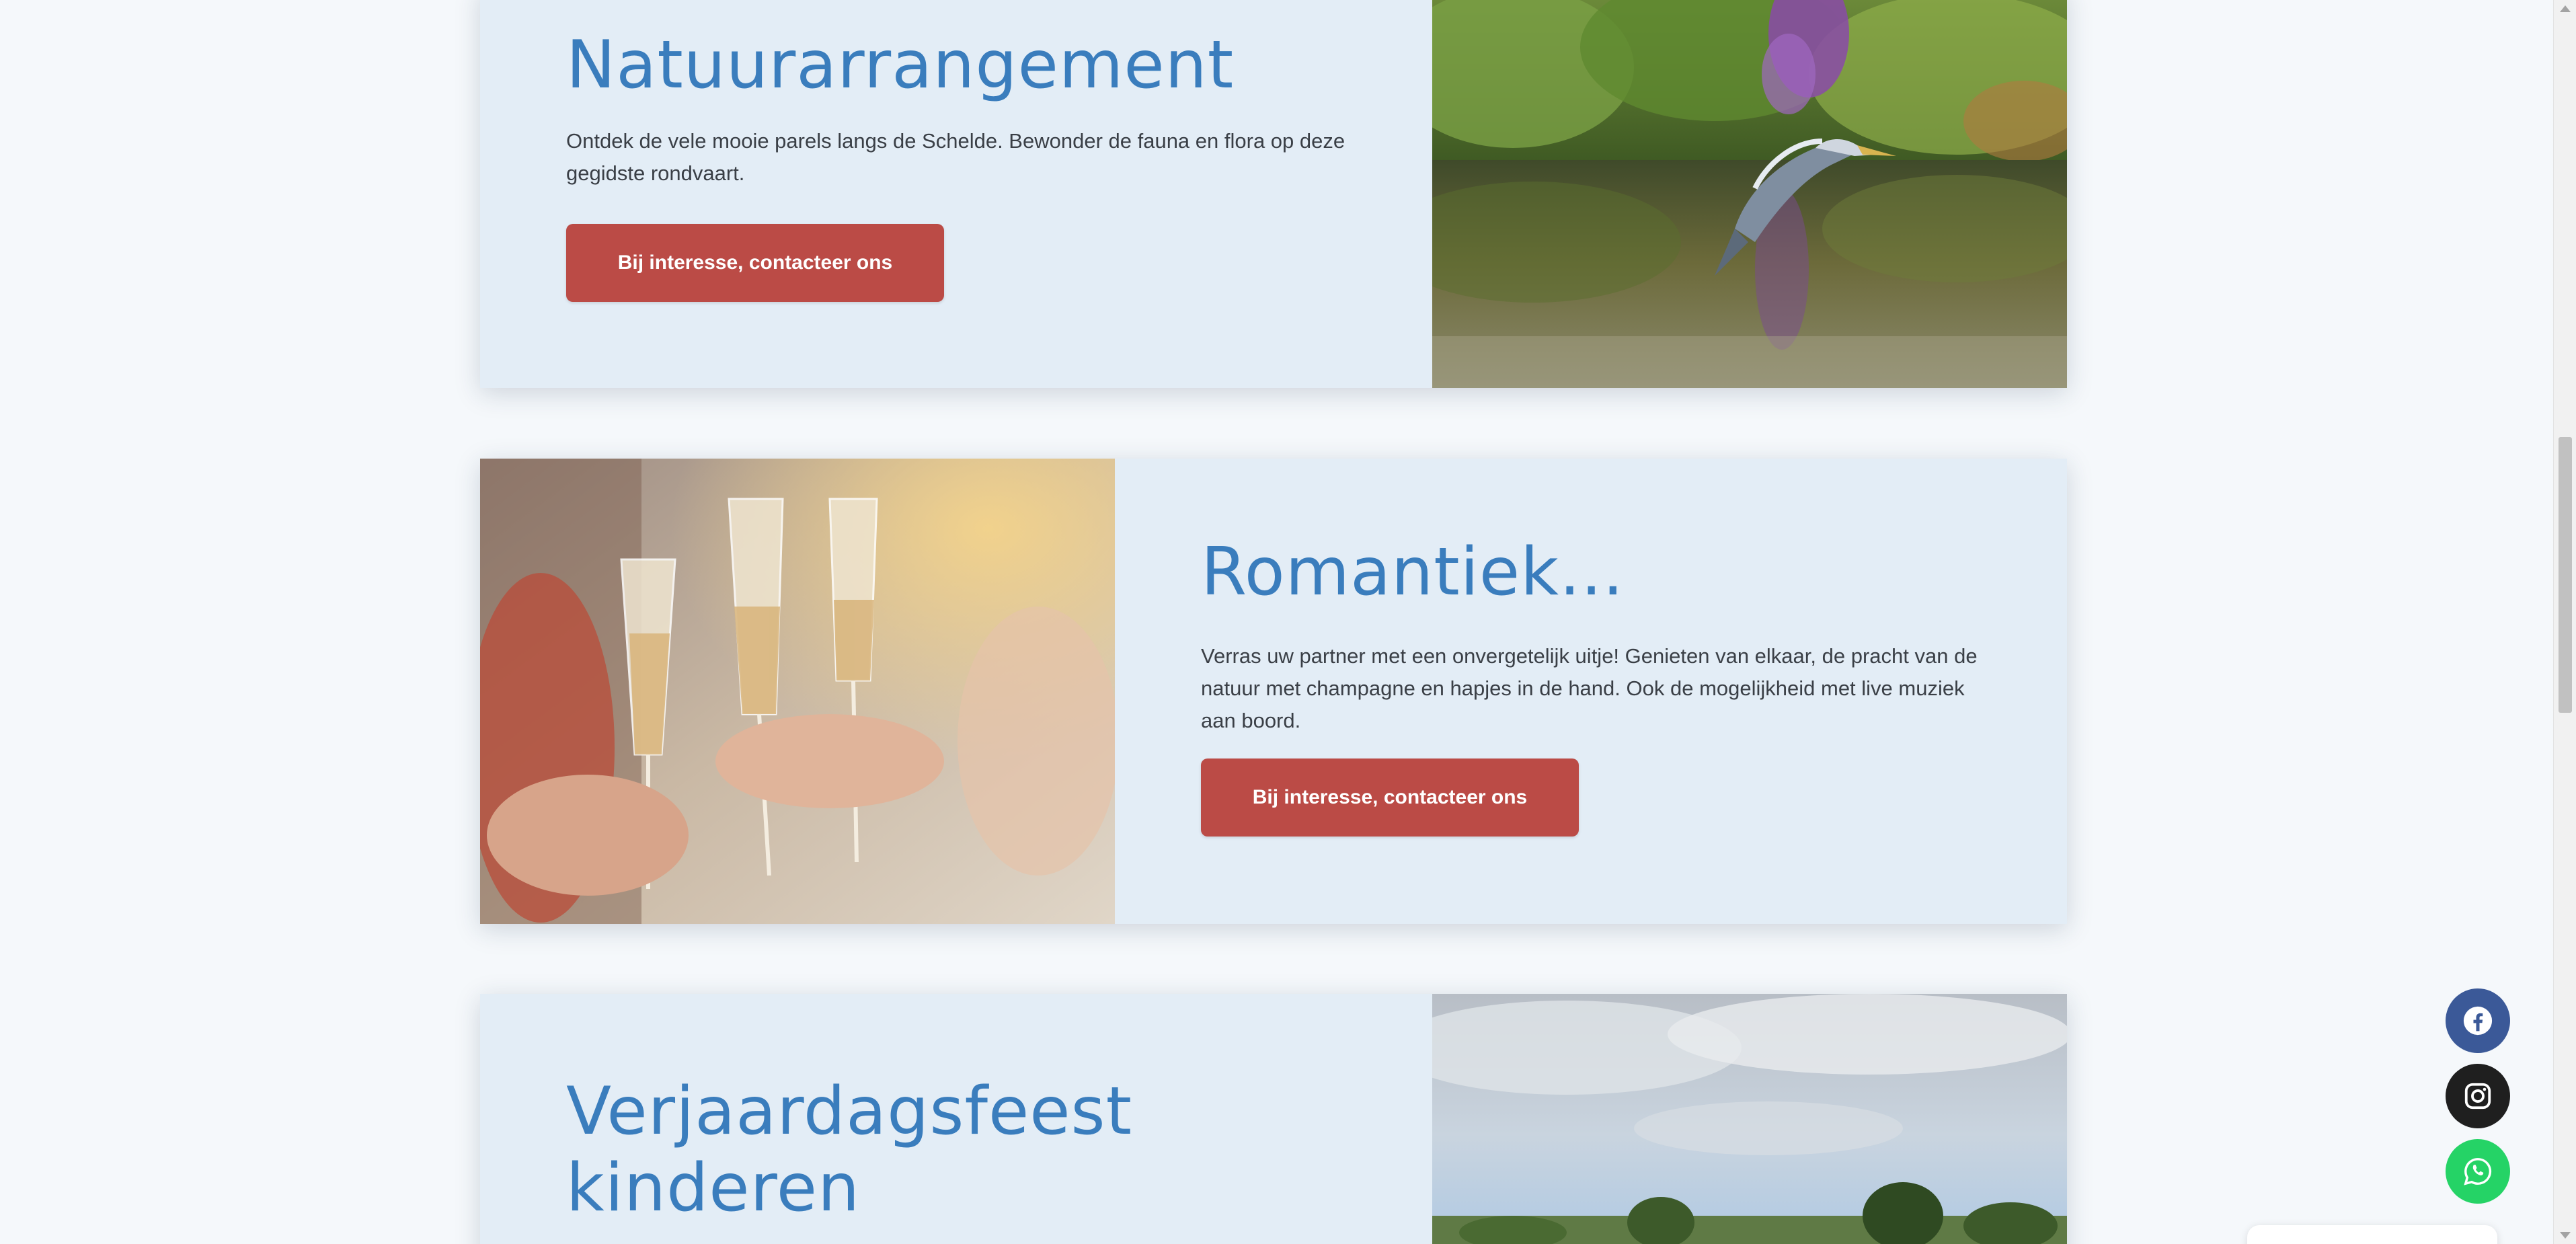 The width and height of the screenshot is (2576, 1244). What do you see at coordinates (713, 1188) in the screenshot?
I see `card-title-line2: kinderen` at bounding box center [713, 1188].